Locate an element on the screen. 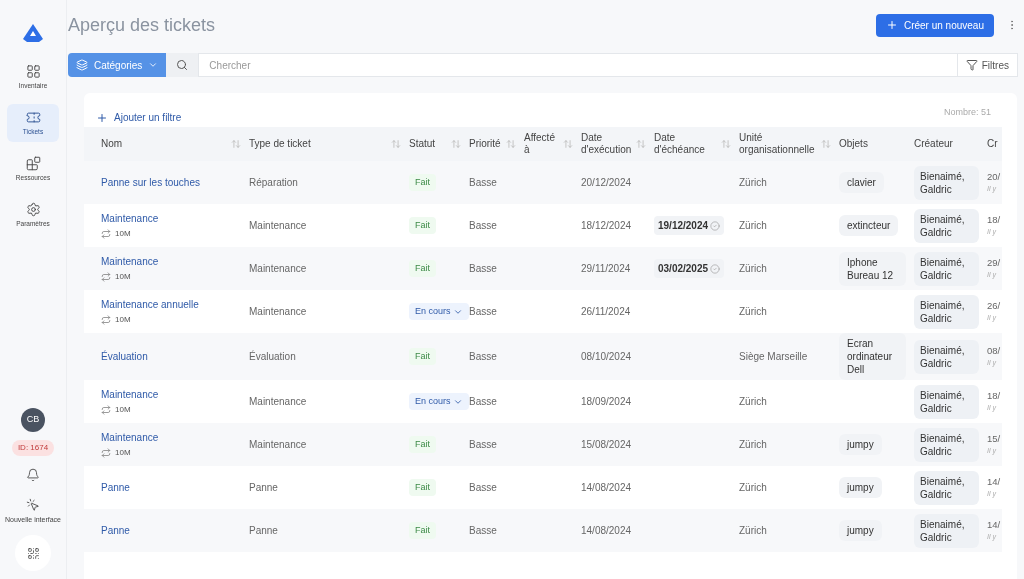 This screenshot has width=1024, height=579. column-header: Cr is located at coordinates (992, 144).